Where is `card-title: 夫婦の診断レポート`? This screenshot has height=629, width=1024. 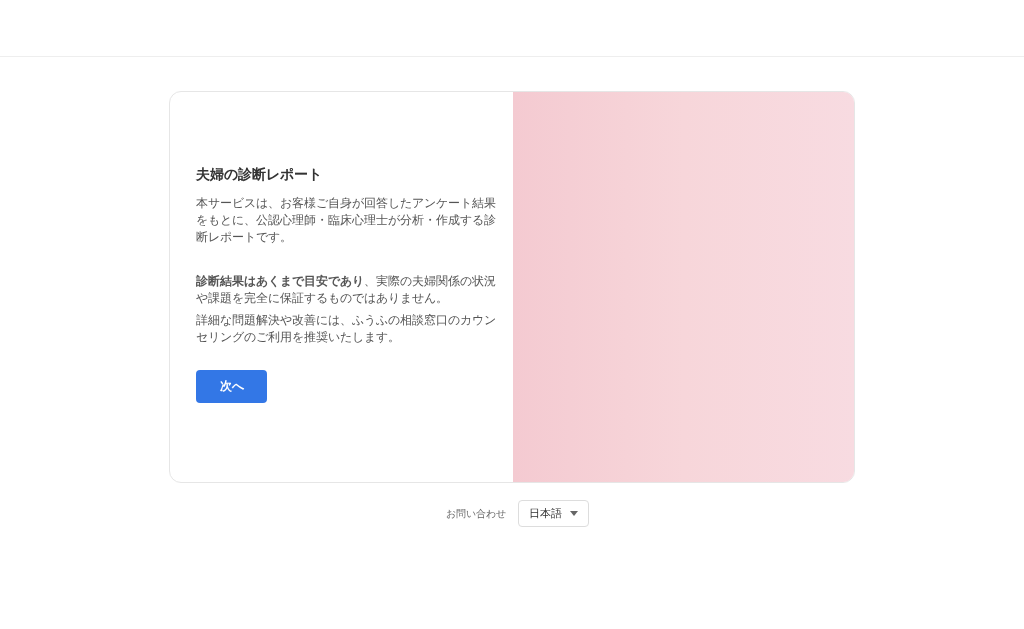 card-title: 夫婦の診断レポート is located at coordinates (259, 174).